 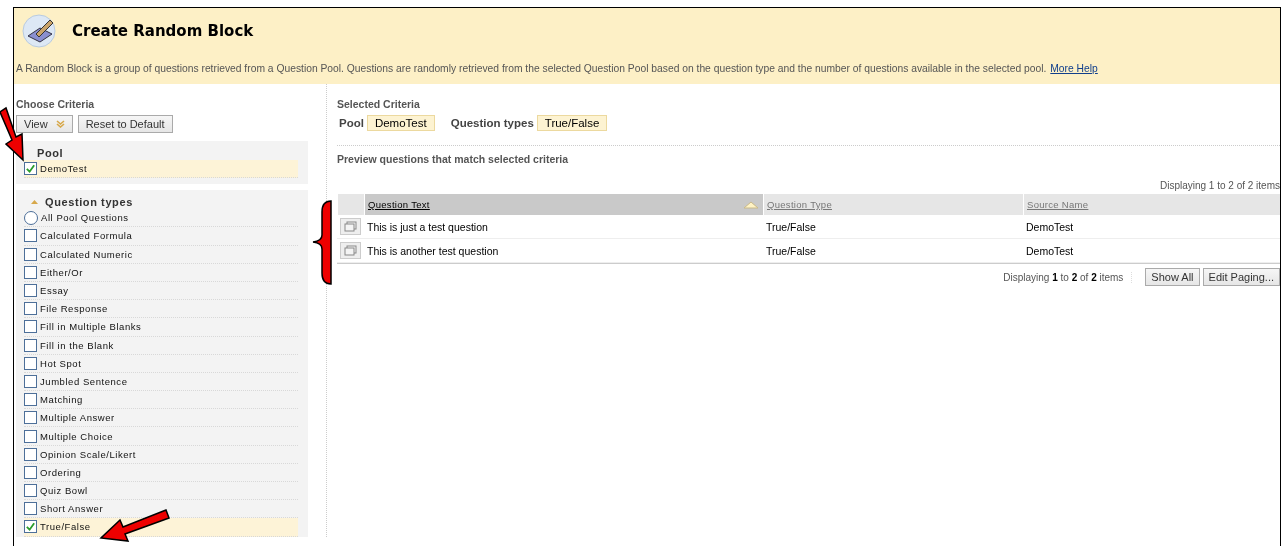 What do you see at coordinates (86, 254) in the screenshot?
I see `option-label: Calculated Numeric` at bounding box center [86, 254].